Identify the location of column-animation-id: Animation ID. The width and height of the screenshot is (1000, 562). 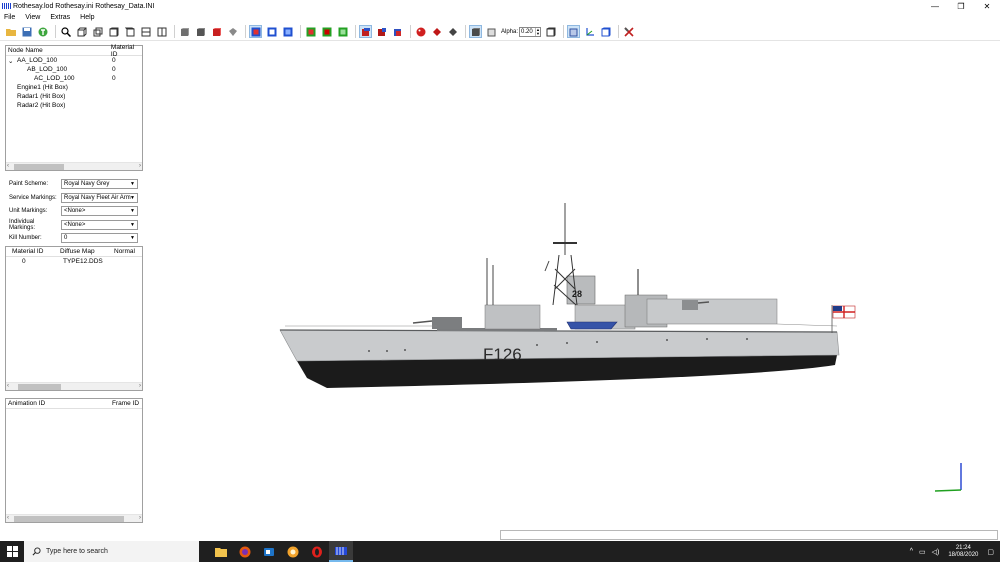
(58, 403).